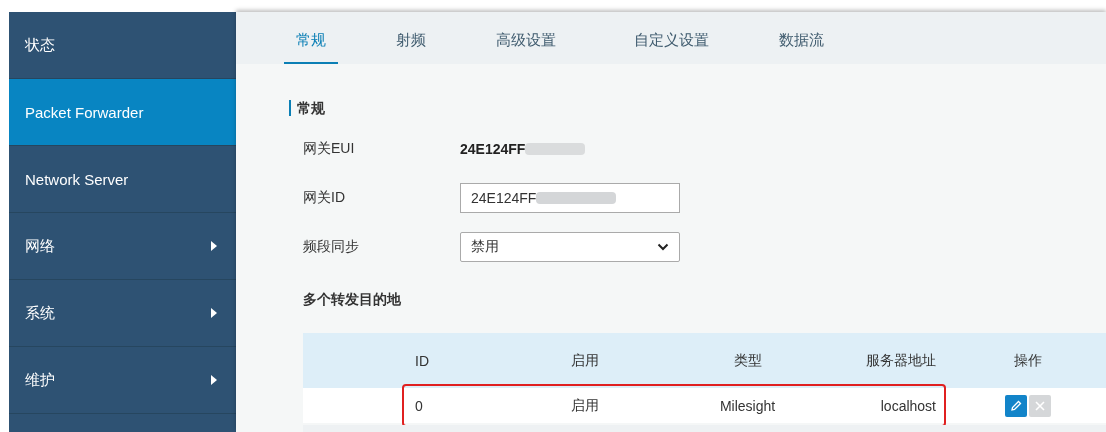 The height and width of the screenshot is (432, 1106). Describe the element at coordinates (1028, 360) in the screenshot. I see `column-header: 操作` at that location.